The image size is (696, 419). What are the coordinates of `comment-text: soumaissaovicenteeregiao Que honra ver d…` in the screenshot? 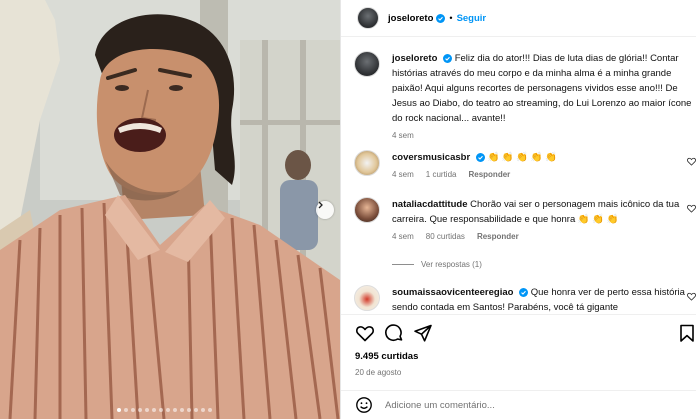 It's located at (543, 299).